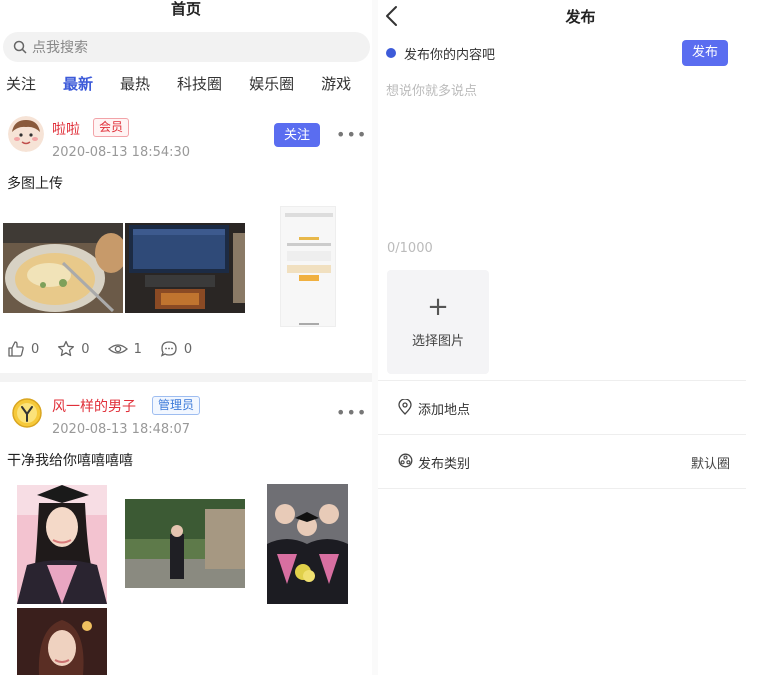 Image resolution: width=783 pixels, height=675 pixels. I want to click on screenshot-photo, so click(308, 266).